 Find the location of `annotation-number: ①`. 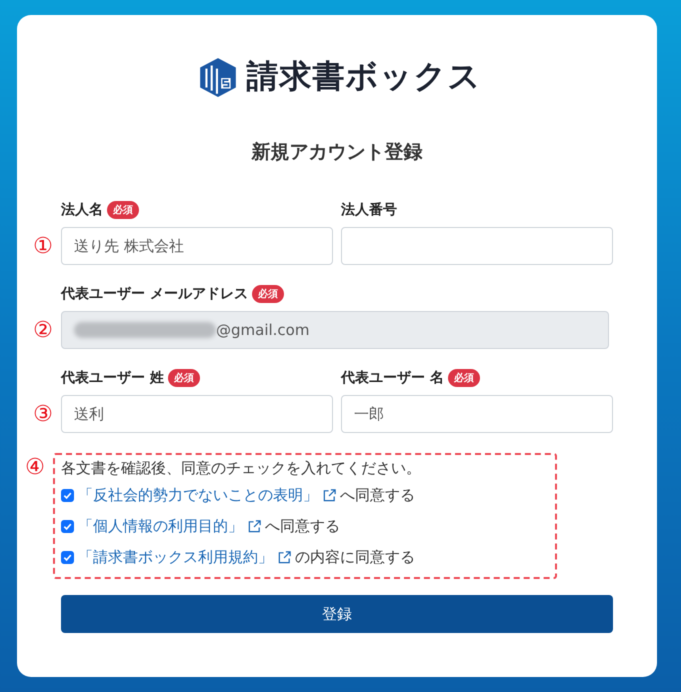

annotation-number: ① is located at coordinates (43, 246).